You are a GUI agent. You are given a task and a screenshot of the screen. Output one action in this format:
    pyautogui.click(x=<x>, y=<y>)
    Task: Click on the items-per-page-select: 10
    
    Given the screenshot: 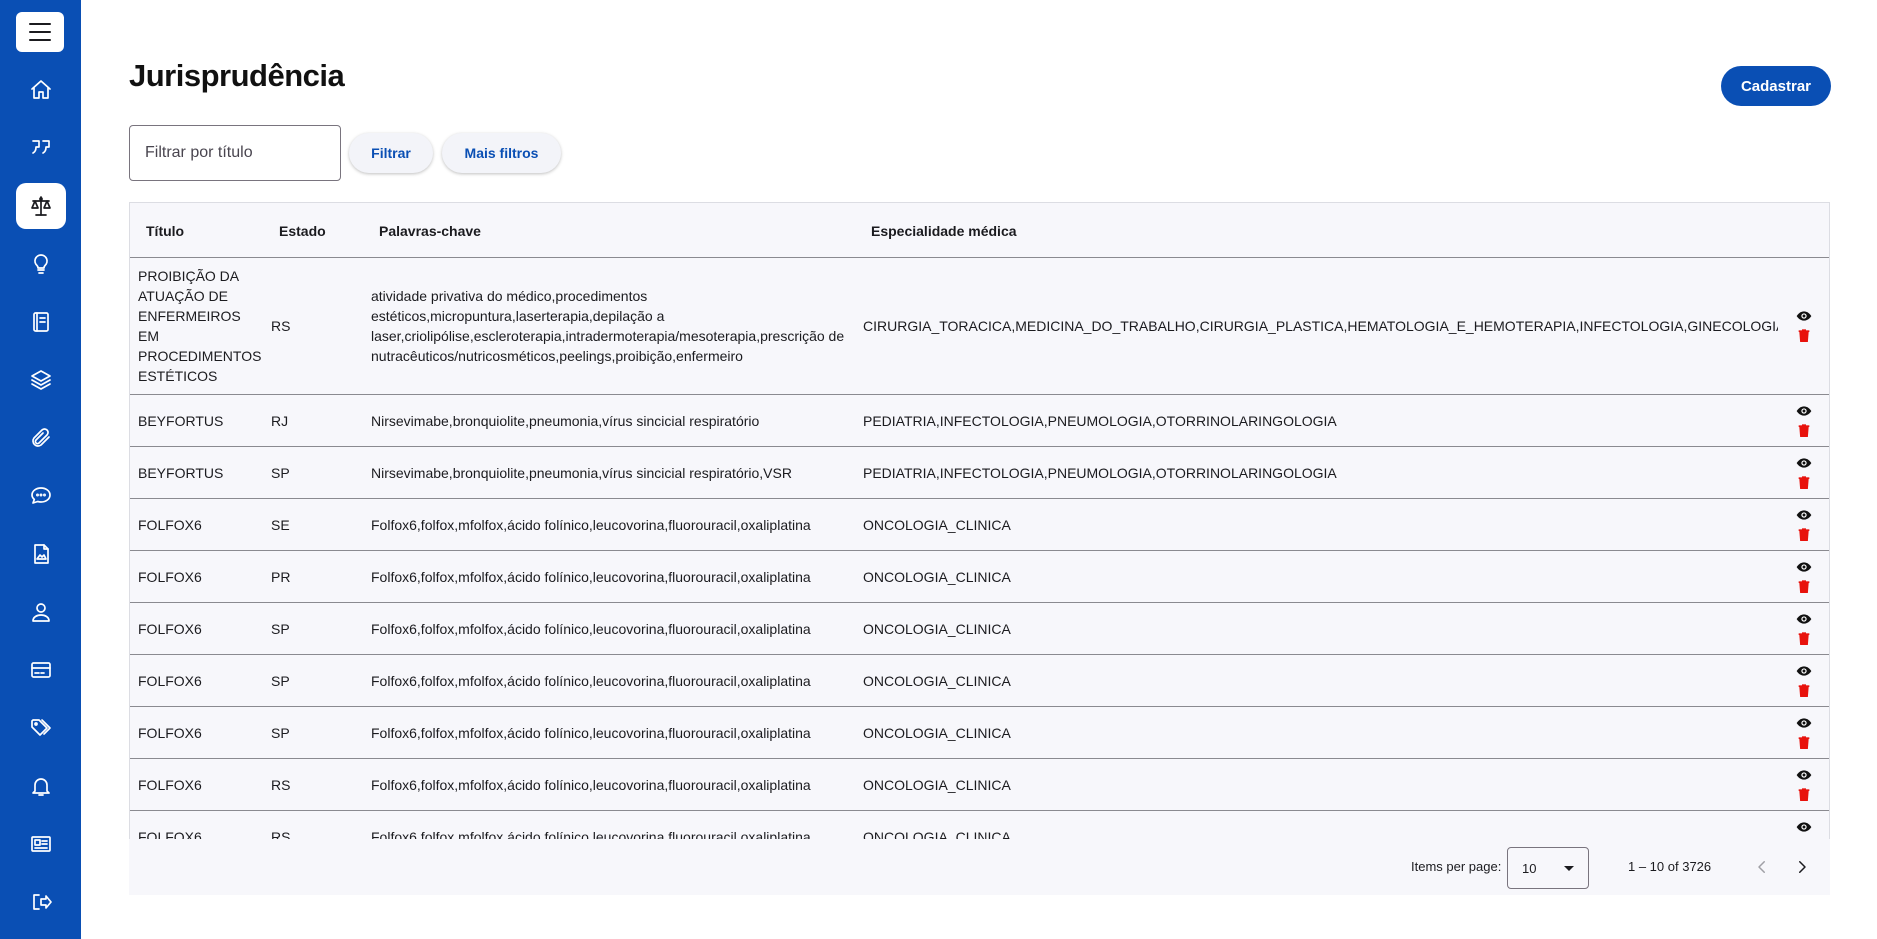 What is the action you would take?
    pyautogui.click(x=1548, y=868)
    